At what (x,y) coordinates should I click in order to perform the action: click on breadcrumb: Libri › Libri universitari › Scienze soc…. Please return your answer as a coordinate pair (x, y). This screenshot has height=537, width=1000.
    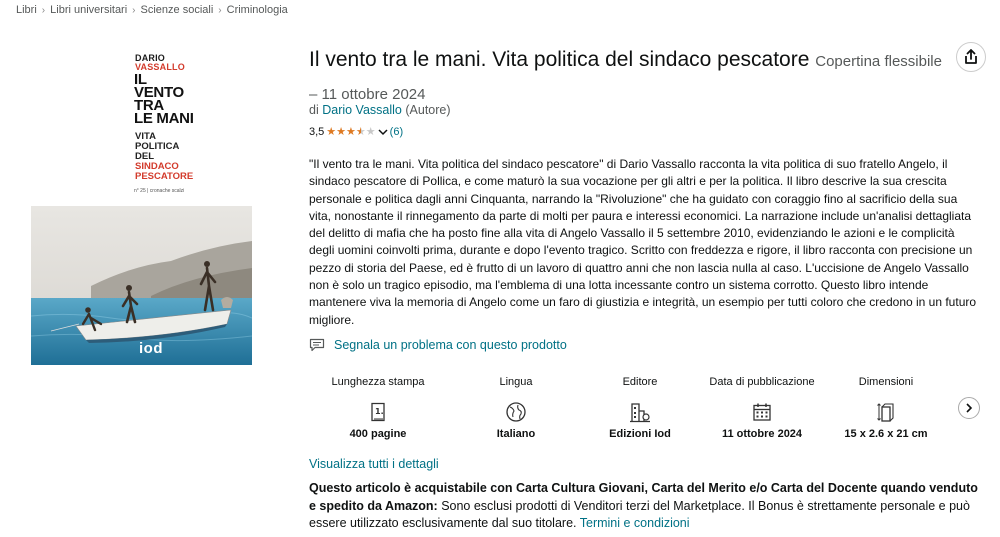
    Looking at the image, I should click on (152, 10).